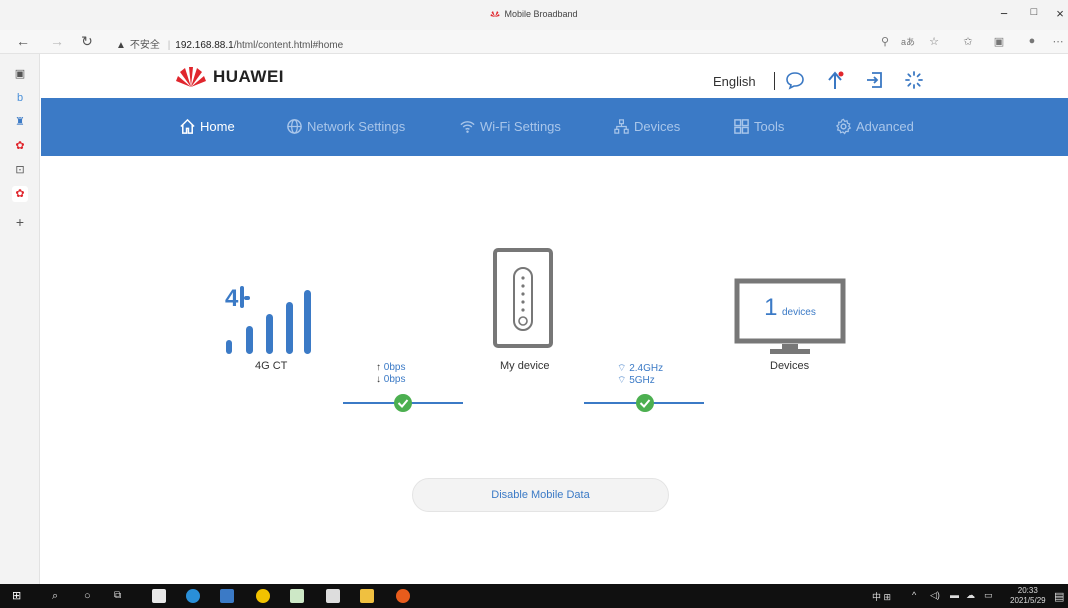 This screenshot has height=608, width=1068. I want to click on app-icon: ♜, so click(20, 122).